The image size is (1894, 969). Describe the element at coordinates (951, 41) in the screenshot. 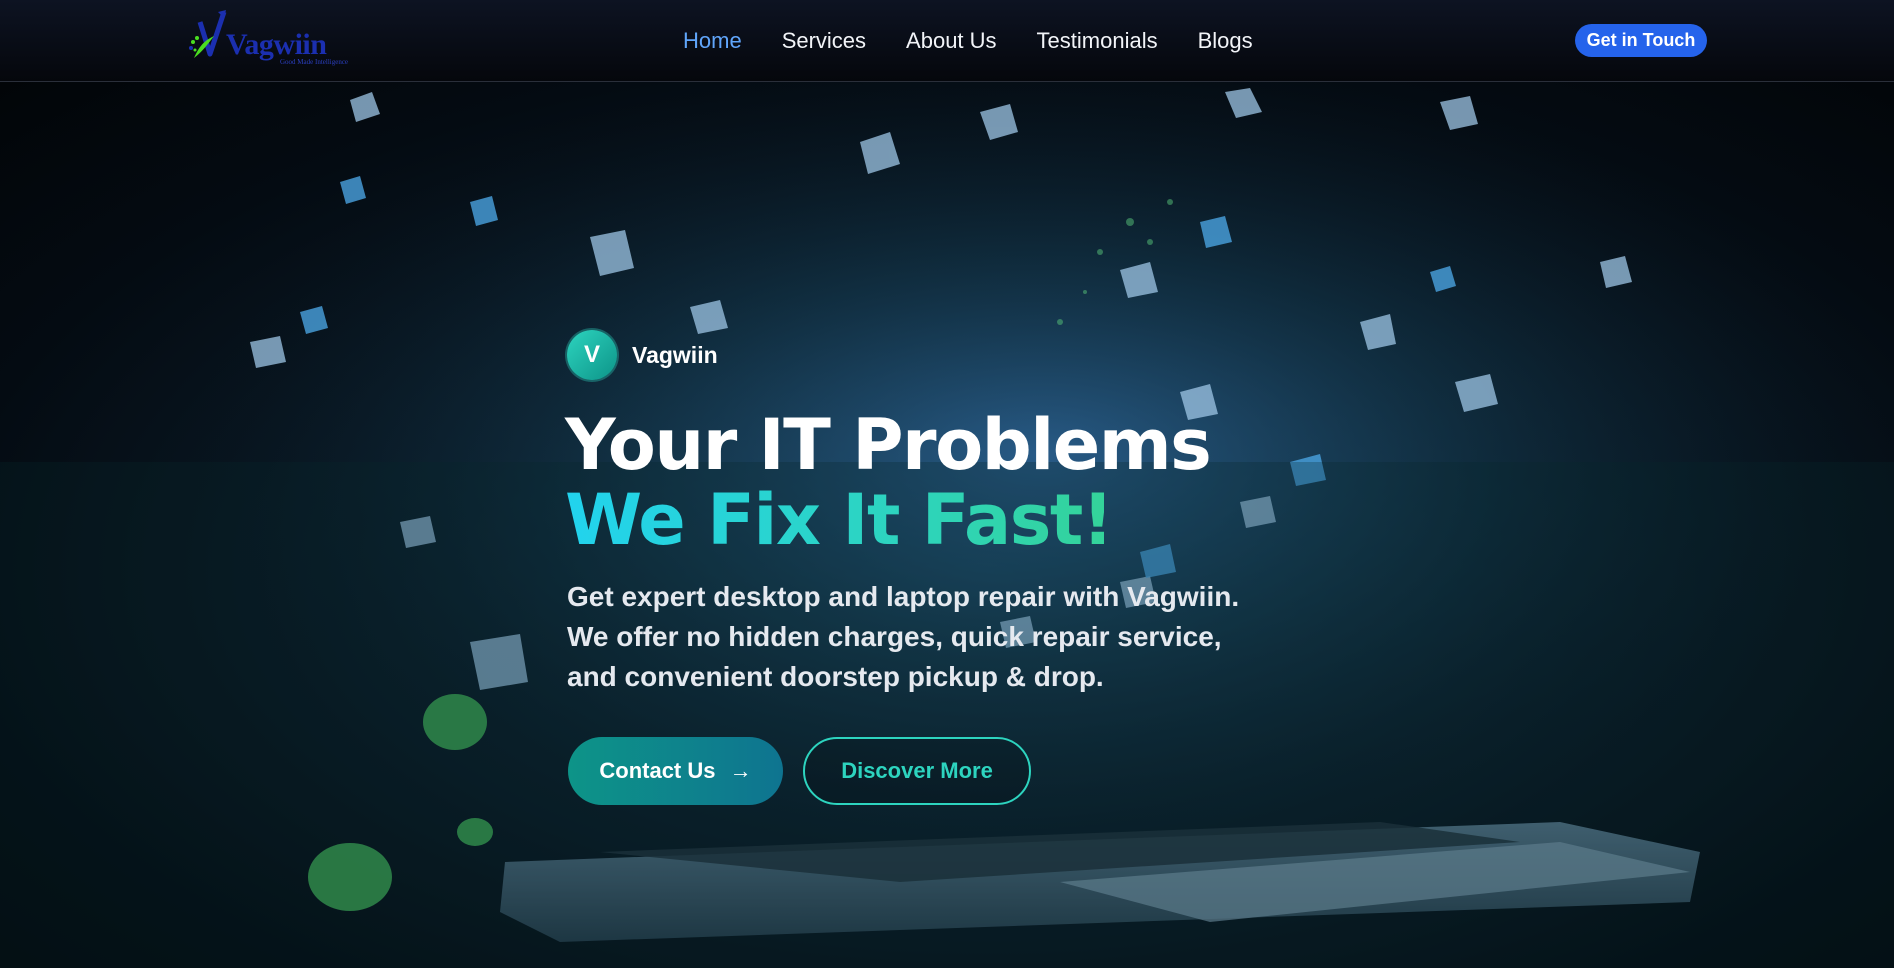

I see `nav-about-us: About Us` at that location.